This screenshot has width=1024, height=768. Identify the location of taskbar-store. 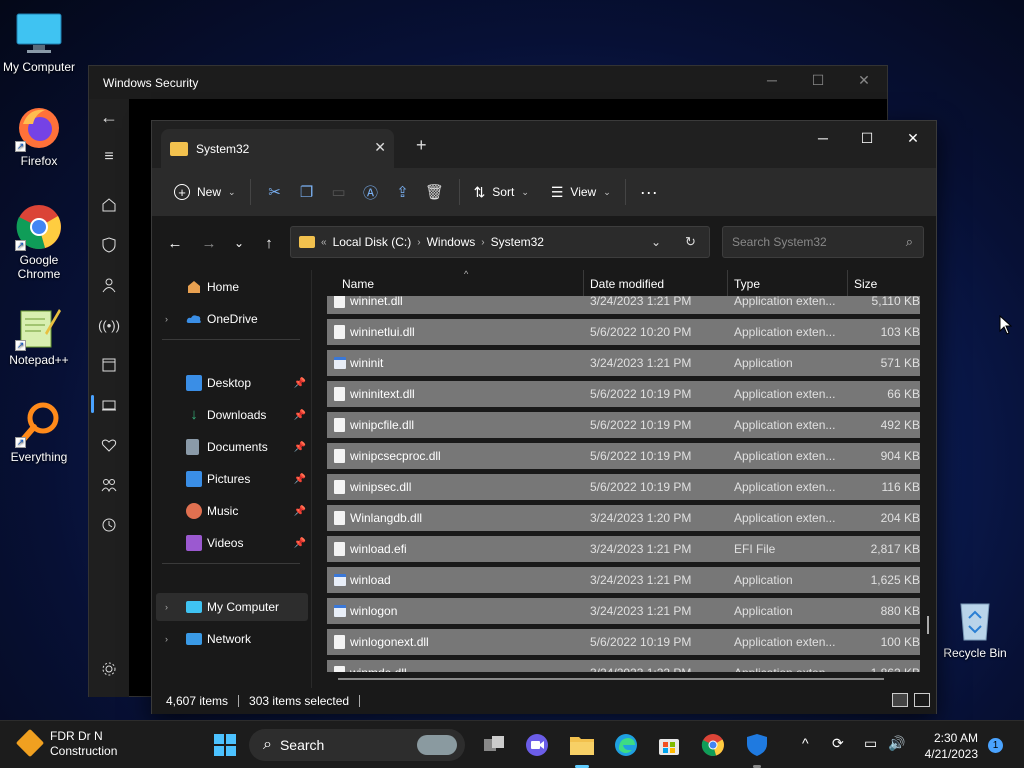
(669, 745).